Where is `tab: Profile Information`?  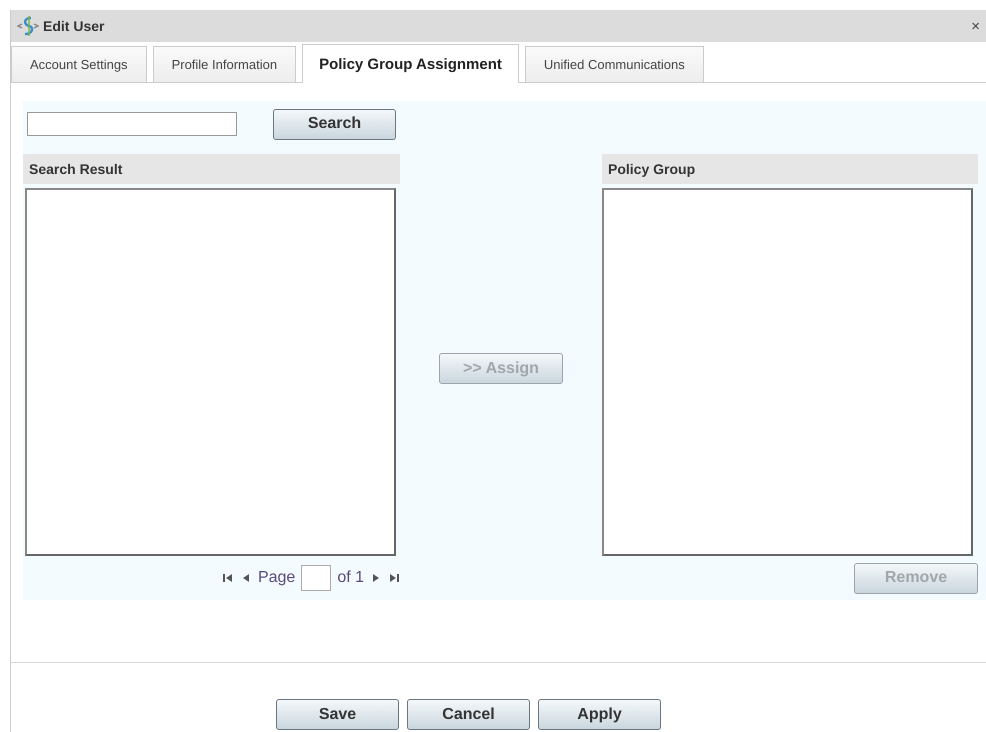 tab: Profile Information is located at coordinates (224, 64).